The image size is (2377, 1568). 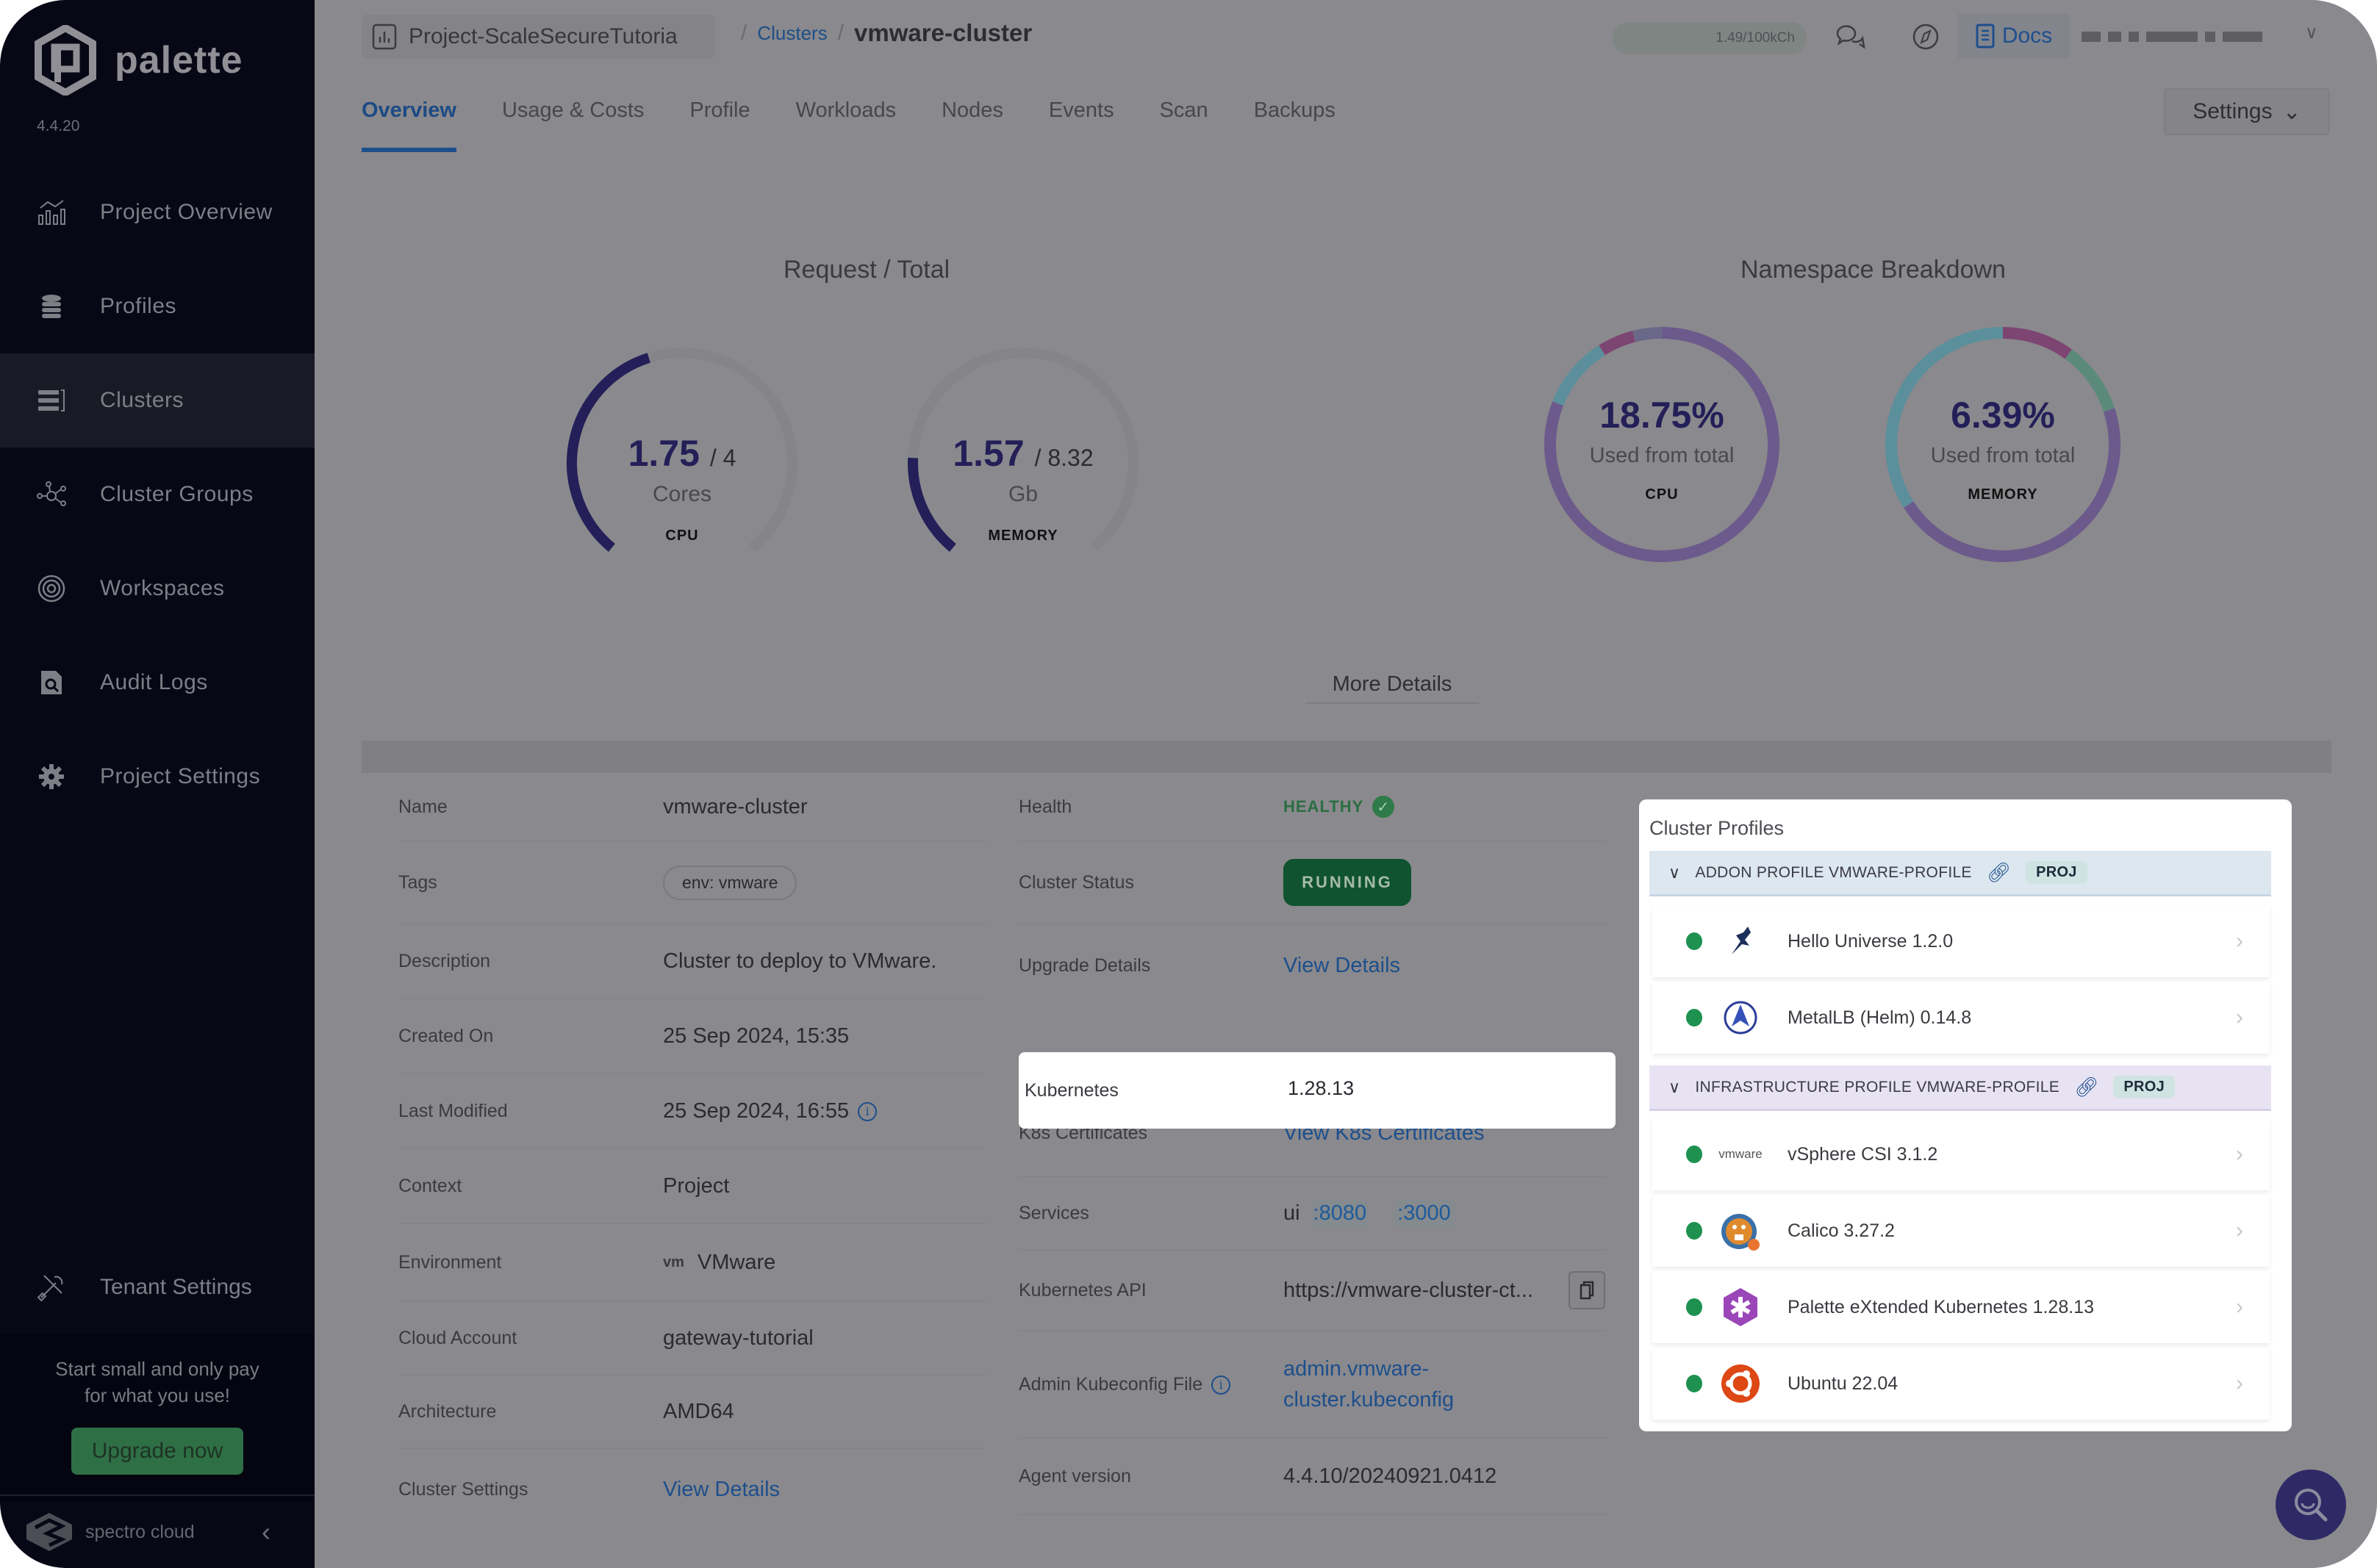 I want to click on card-divider, so click(x=1346, y=757).